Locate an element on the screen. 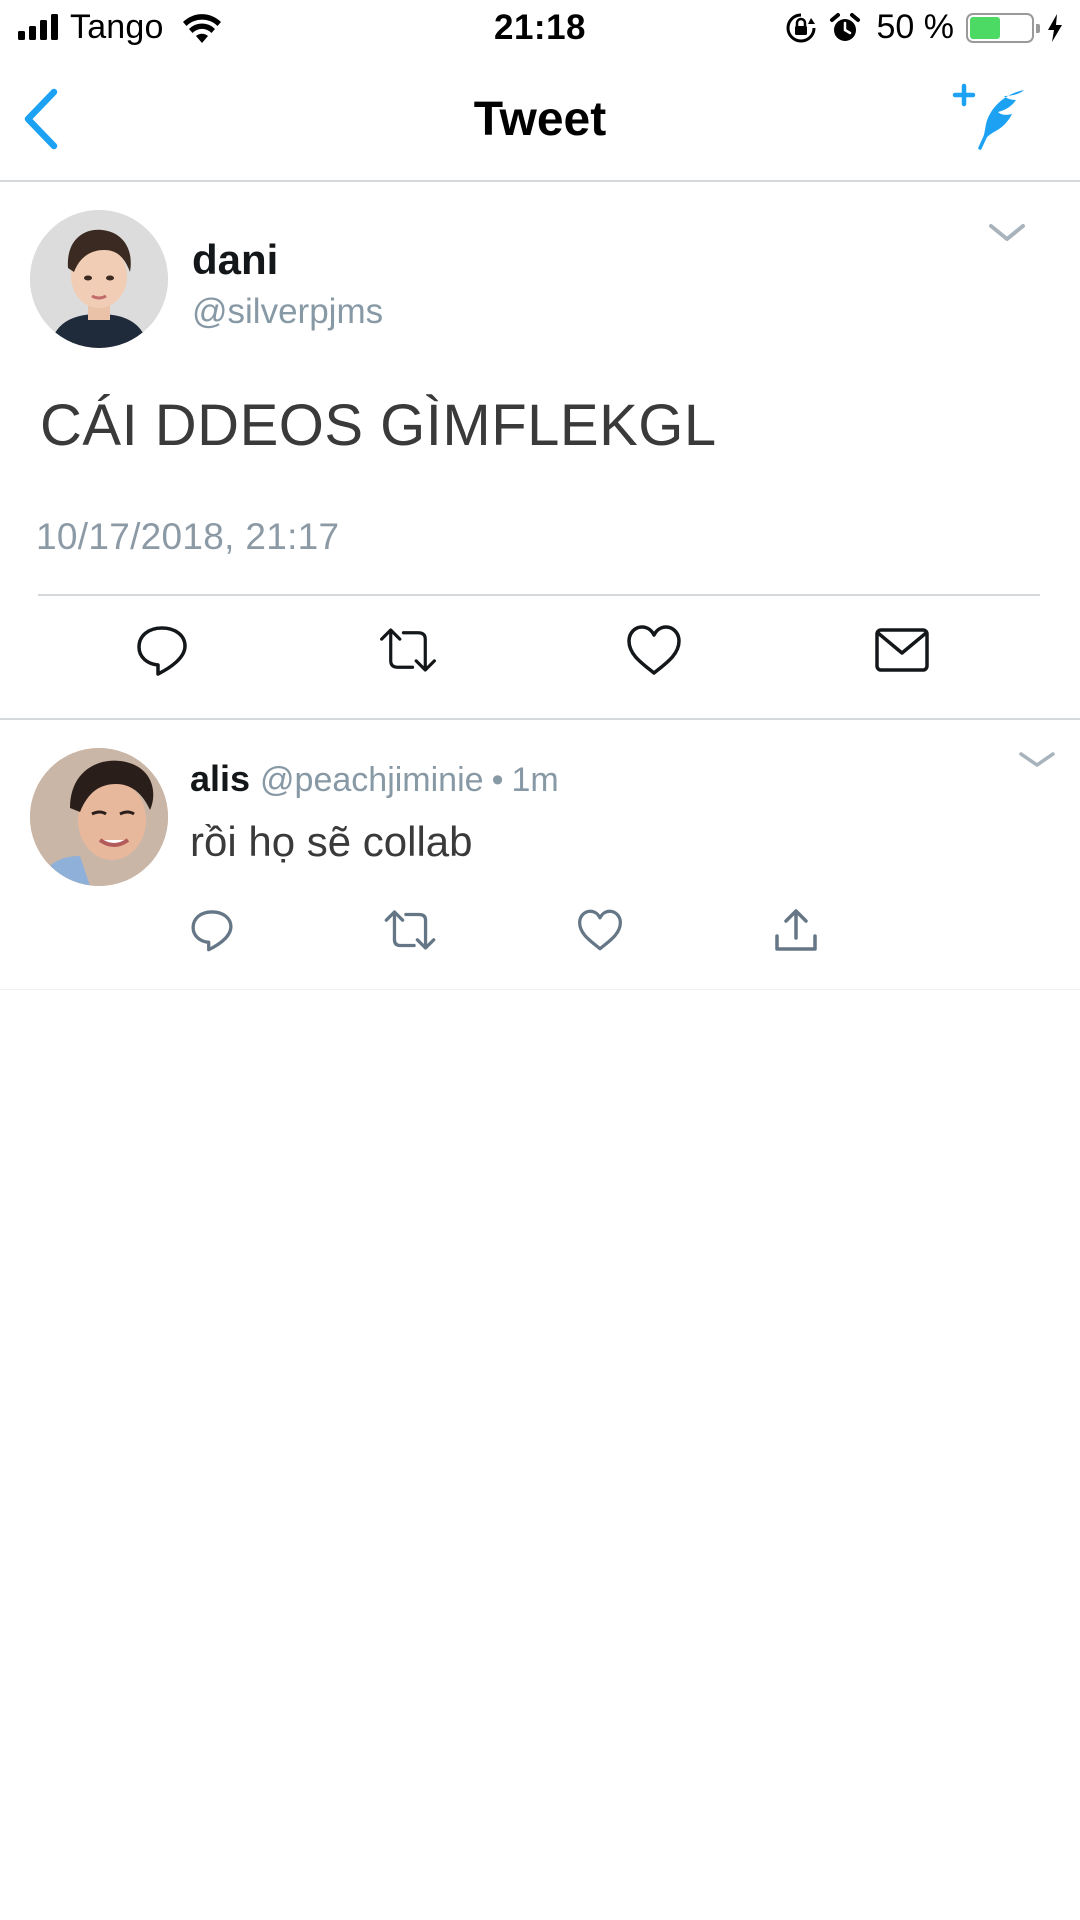 This screenshot has width=1080, height=1920. page-title: Tweet is located at coordinates (540, 119).